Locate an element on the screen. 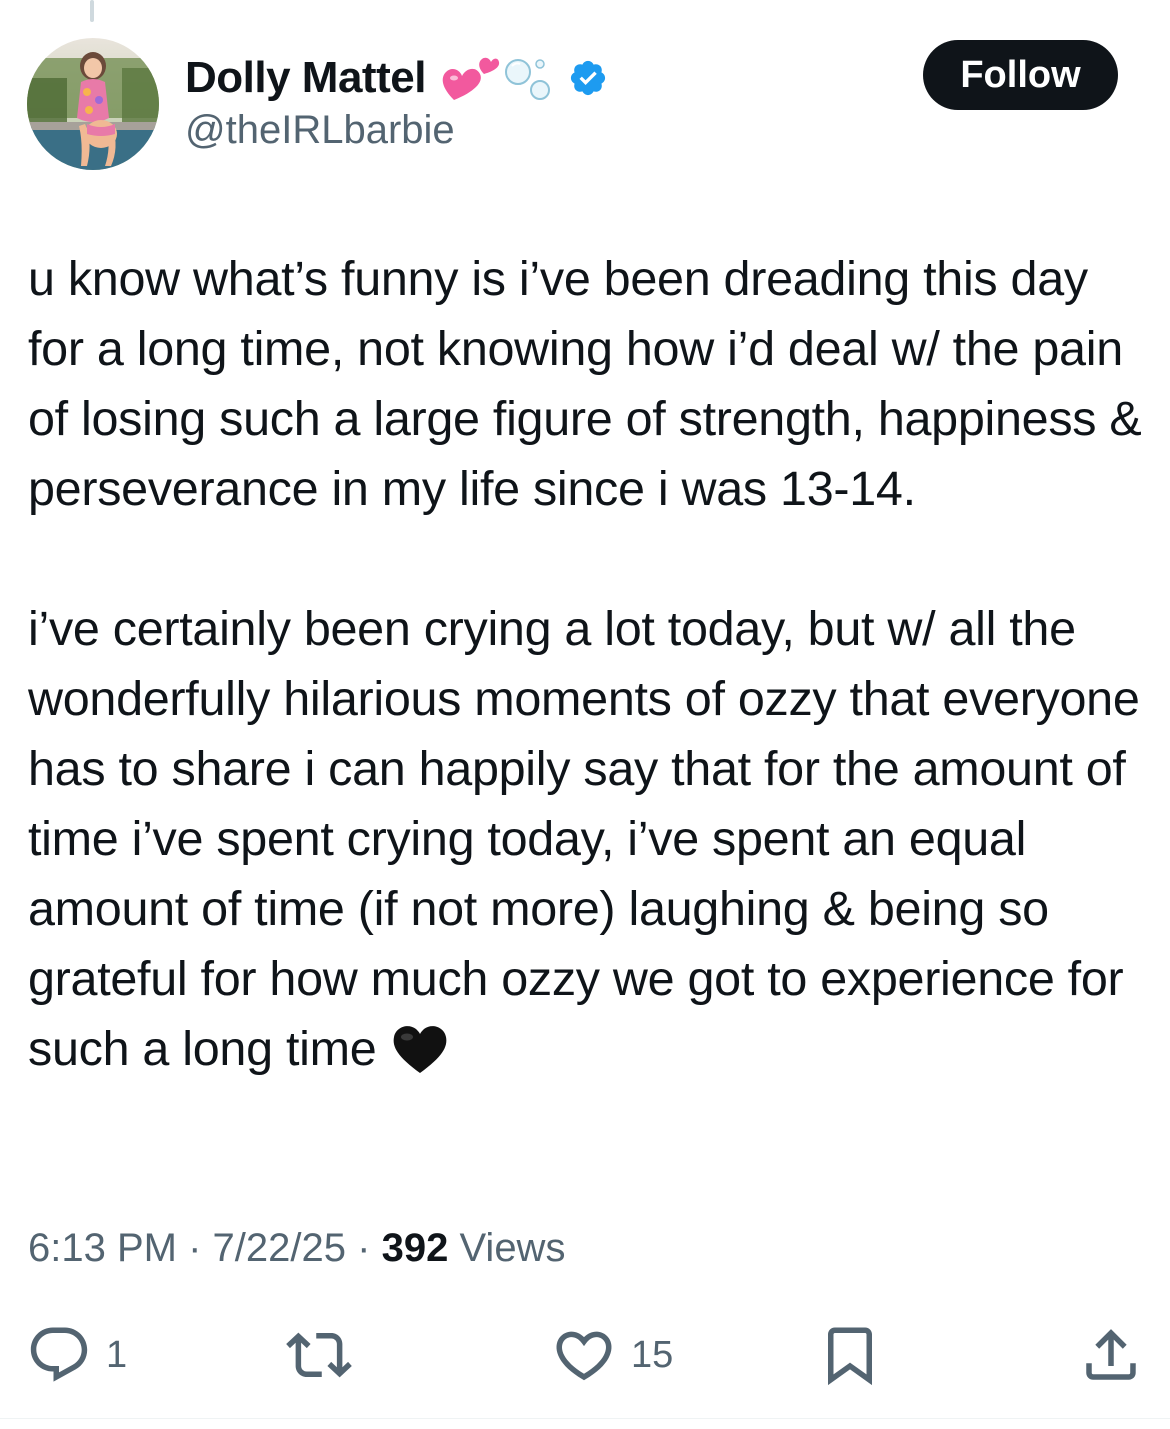 The image size is (1170, 1429). black-heart-emoji is located at coordinates (420, 1049).